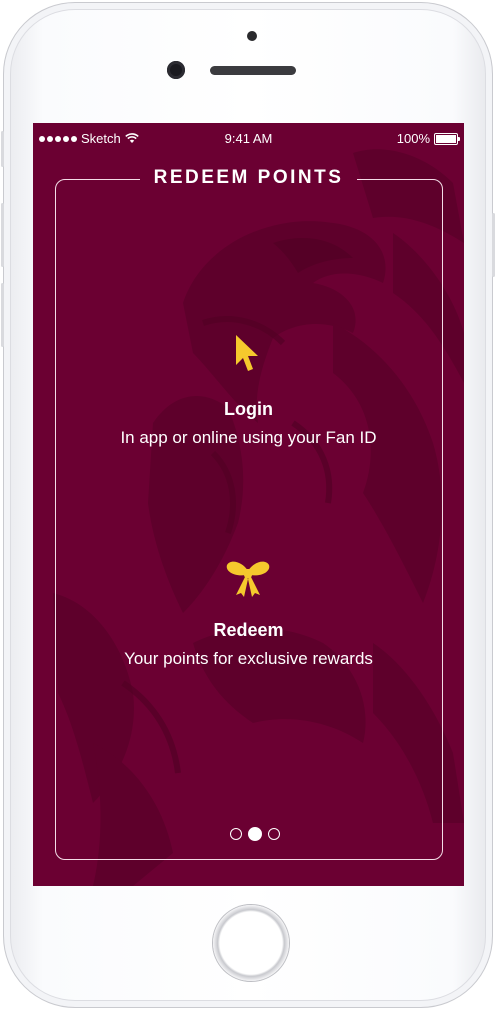  I want to click on step-login: Login In app or online using your Fan ID, so click(248, 423).